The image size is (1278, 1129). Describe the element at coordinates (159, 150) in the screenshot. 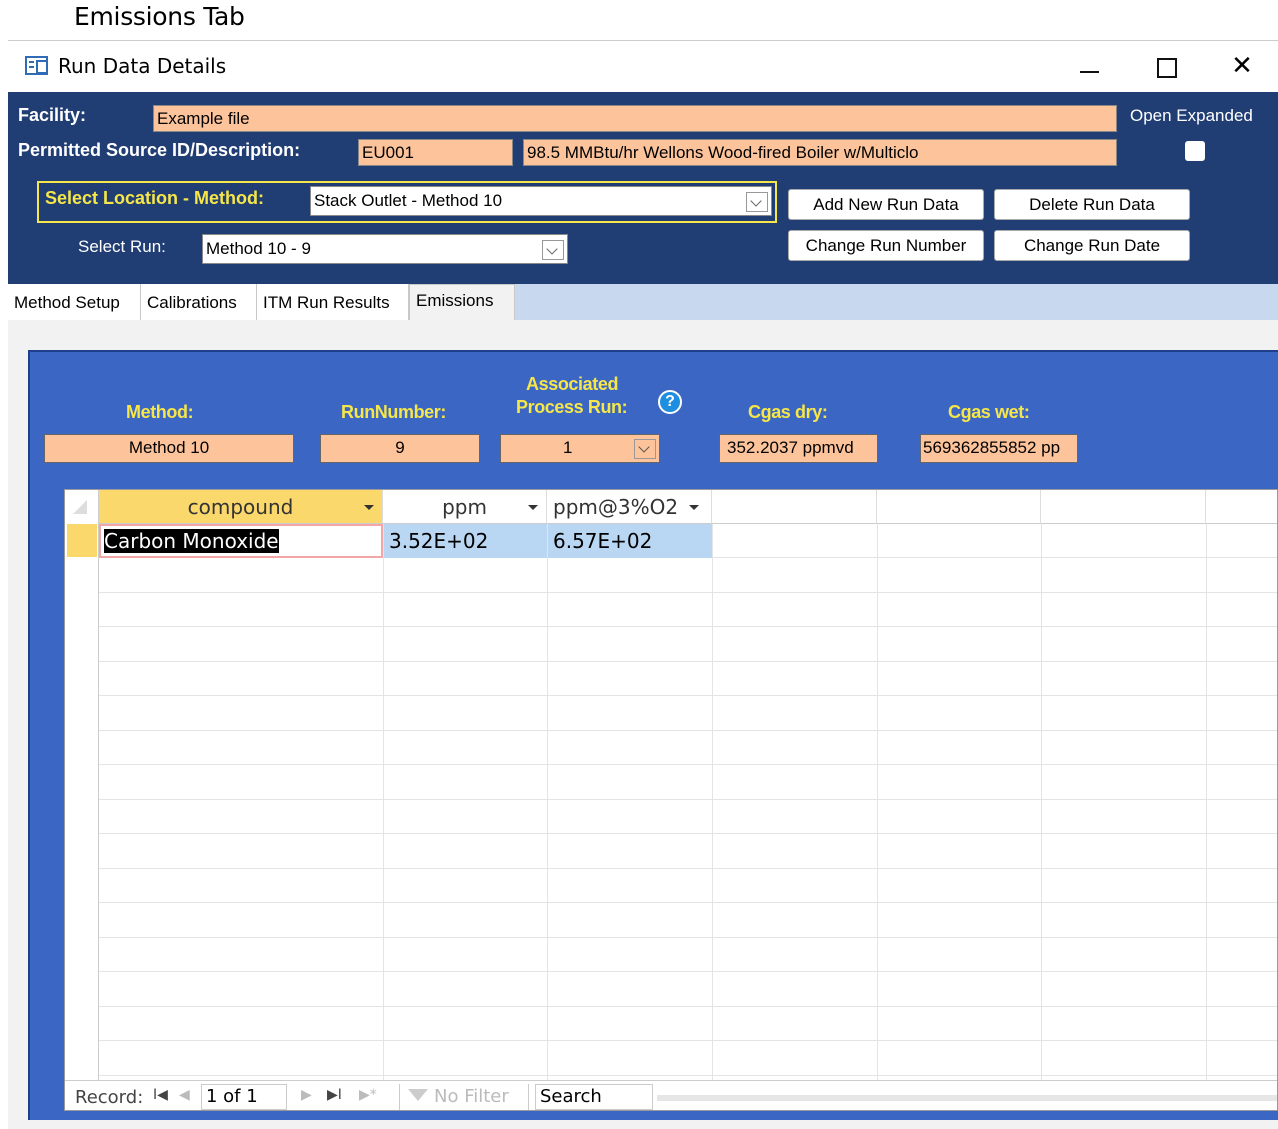

I see `source-label: Permitted Source ID/Description:` at that location.